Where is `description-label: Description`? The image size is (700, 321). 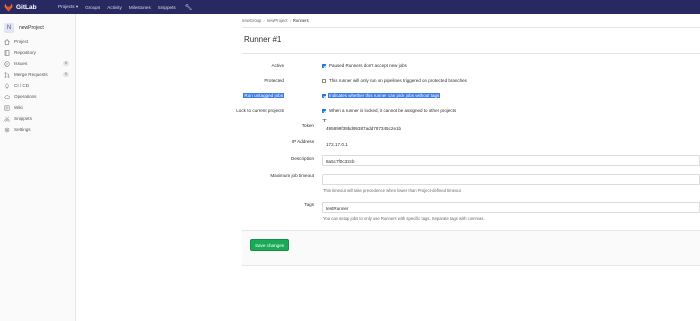 description-label: Description is located at coordinates (302, 158).